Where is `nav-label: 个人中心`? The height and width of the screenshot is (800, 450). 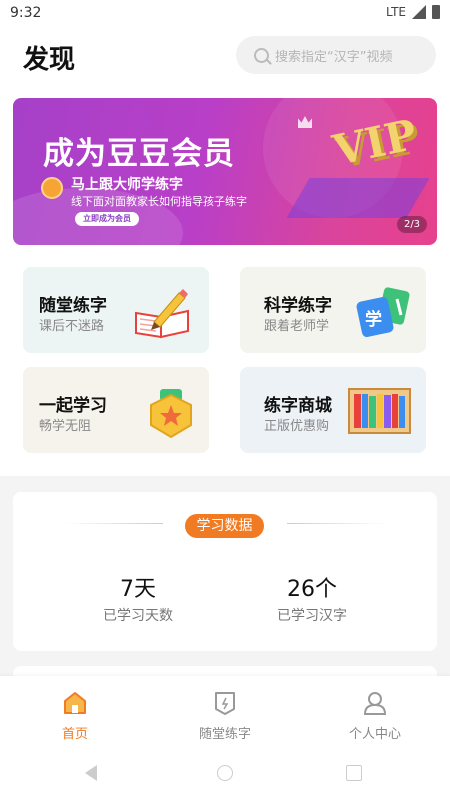
nav-label: 个人中心 is located at coordinates (374, 734).